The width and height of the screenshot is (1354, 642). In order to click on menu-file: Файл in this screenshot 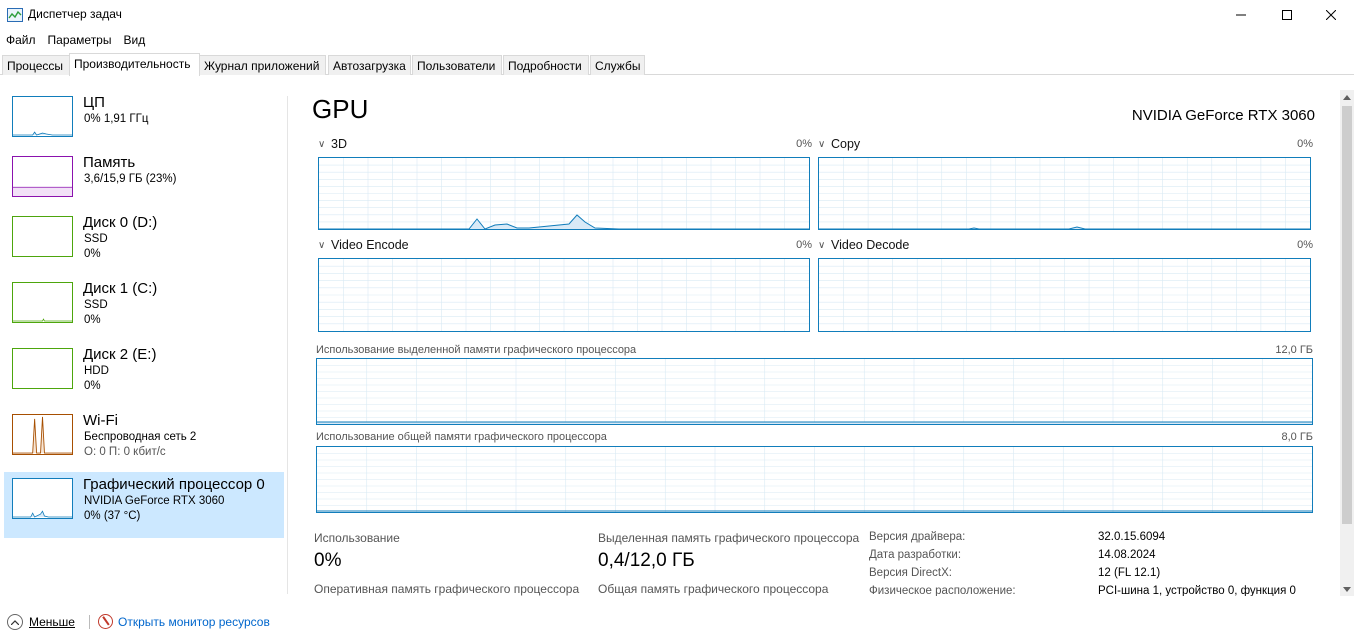, I will do `click(21, 40)`.